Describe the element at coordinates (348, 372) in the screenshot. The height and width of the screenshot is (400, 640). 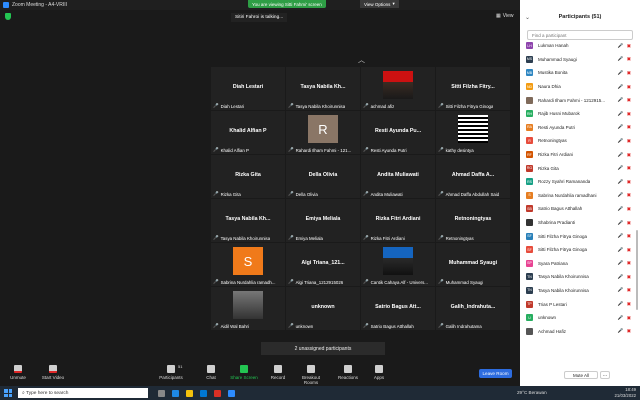
I see `reactions-button: Reactions` at that location.